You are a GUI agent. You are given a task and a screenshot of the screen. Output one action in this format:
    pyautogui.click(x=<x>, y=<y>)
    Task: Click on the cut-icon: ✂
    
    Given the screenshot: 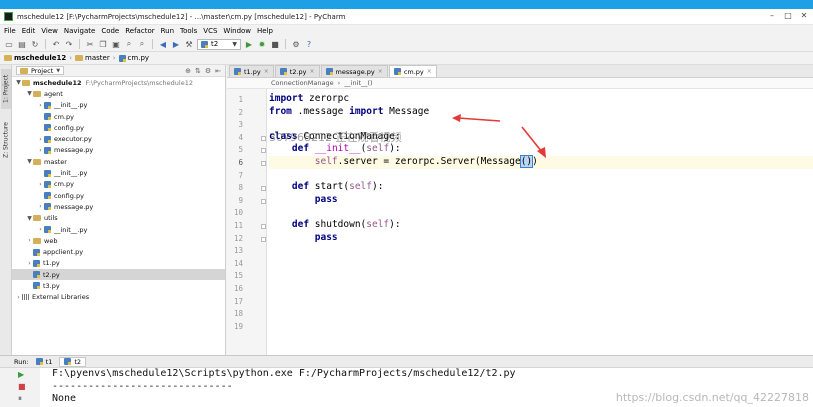 What is the action you would take?
    pyautogui.click(x=90, y=44)
    